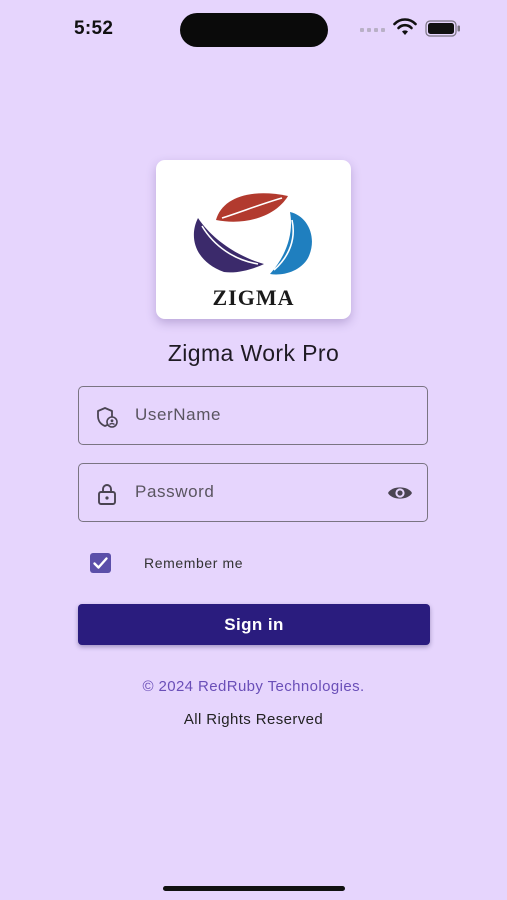  I want to click on eye-icon, so click(400, 493).